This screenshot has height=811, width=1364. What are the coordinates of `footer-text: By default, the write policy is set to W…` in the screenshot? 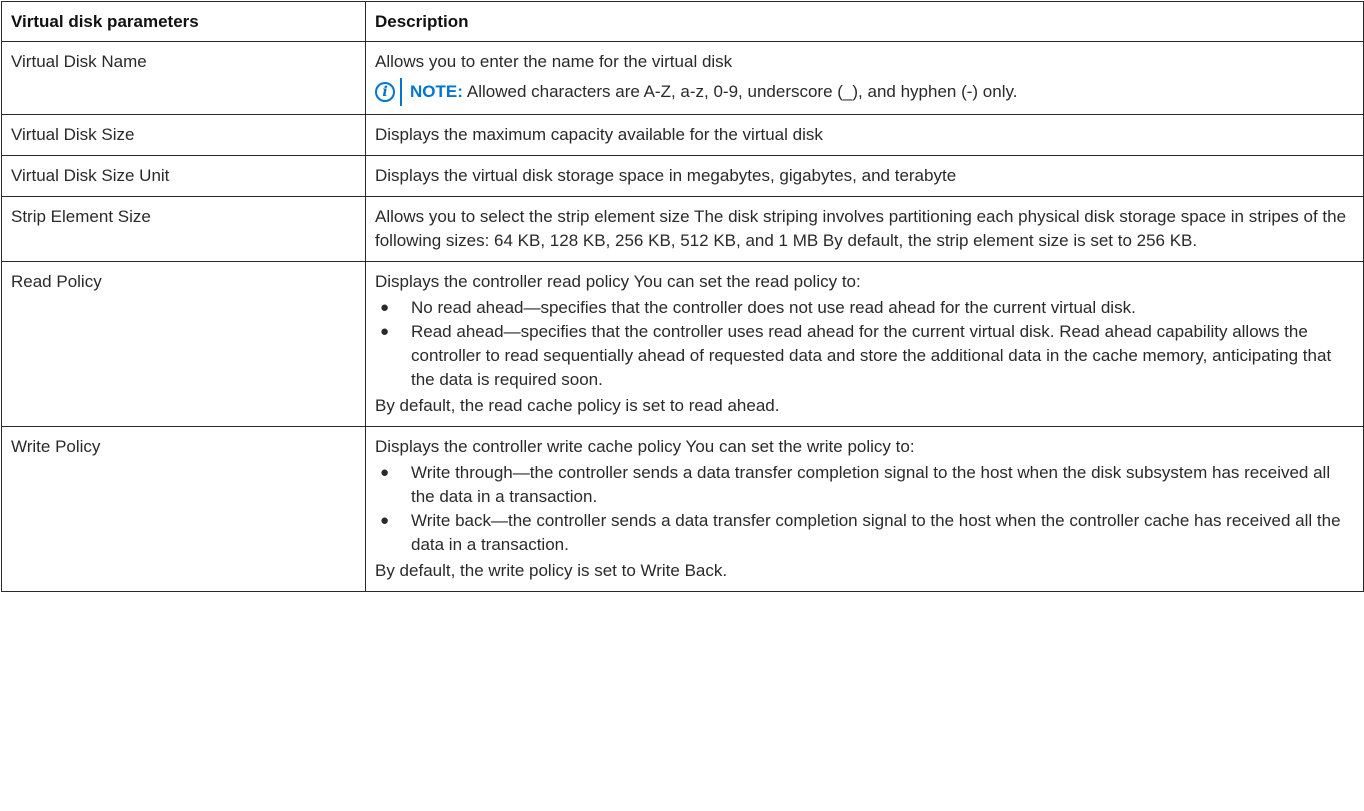 It's located at (551, 570).